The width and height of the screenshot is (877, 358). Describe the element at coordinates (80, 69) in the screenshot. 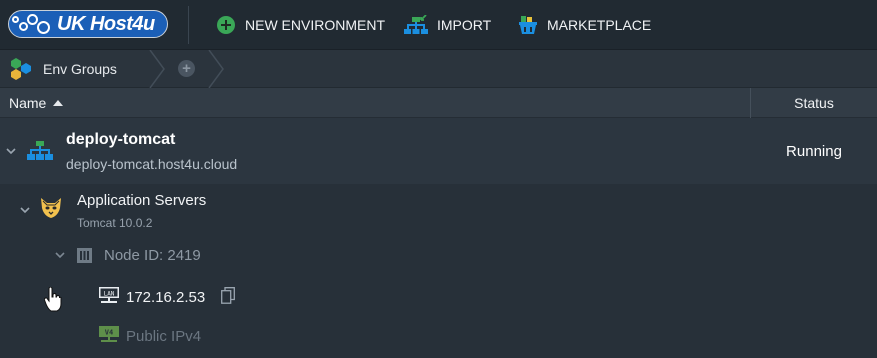

I see `breadcrumb-env-groups-label: Env Groups` at that location.